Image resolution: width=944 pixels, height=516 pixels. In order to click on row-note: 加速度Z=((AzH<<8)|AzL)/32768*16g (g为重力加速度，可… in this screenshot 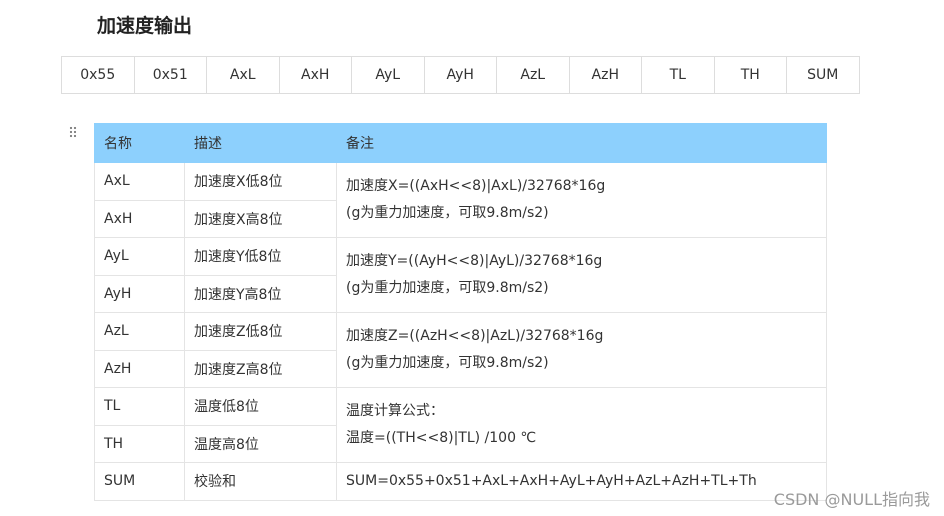, I will do `click(581, 350)`.